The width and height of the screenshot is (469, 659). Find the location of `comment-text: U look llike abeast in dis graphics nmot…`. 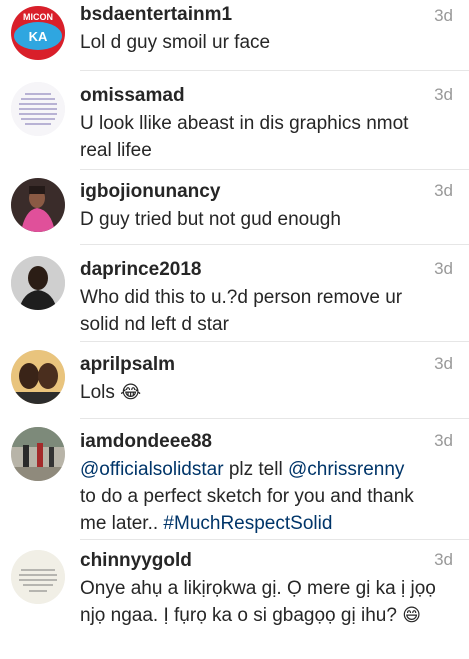

comment-text: U look llike abeast in dis graphics nmot… is located at coordinates (244, 137).